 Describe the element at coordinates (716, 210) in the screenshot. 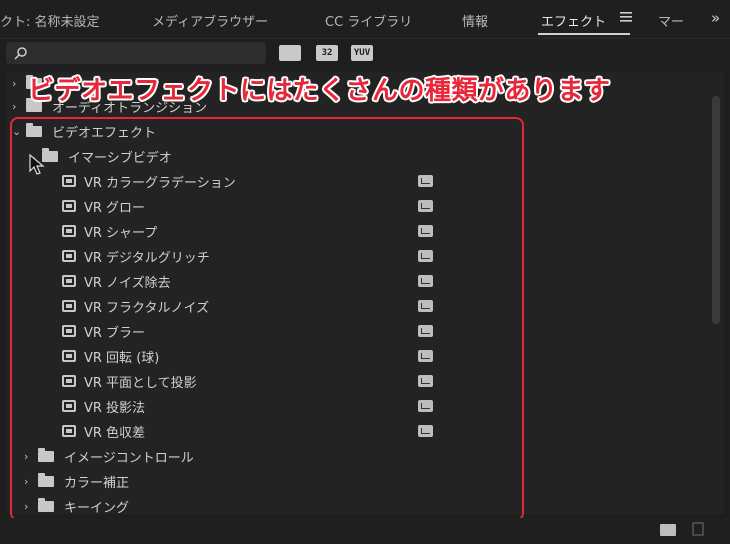

I see `vertical-scrollbar` at that location.